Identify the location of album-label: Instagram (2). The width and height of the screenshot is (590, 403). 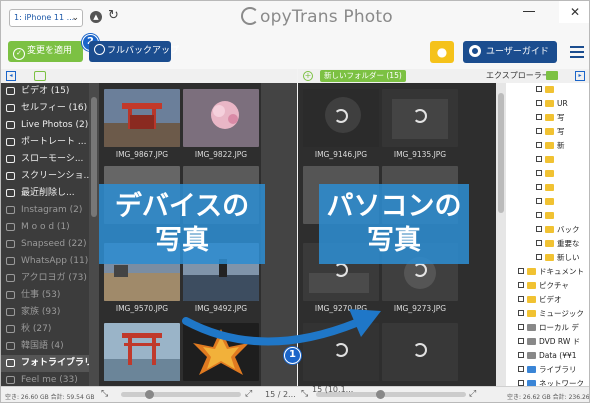
(52, 210).